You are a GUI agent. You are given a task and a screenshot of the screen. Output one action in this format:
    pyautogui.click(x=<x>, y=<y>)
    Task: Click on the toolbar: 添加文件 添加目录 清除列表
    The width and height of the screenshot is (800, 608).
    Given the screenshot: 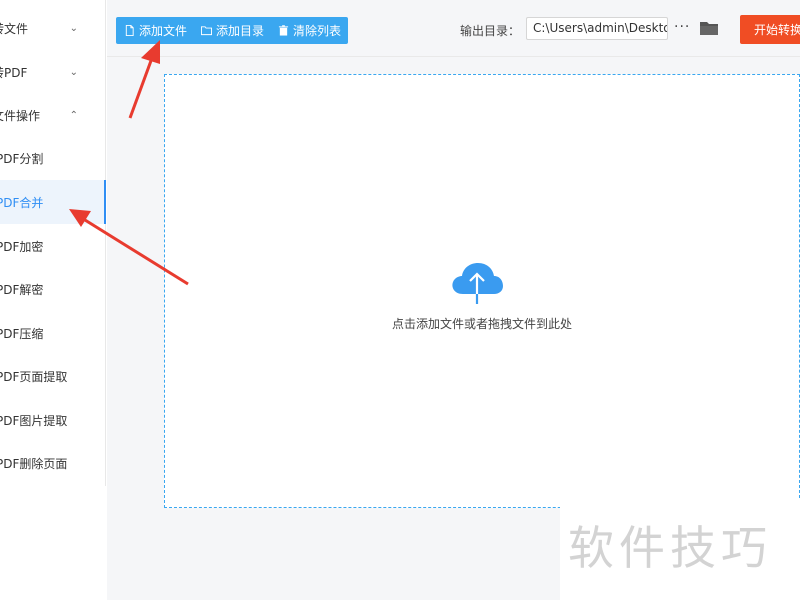 What is the action you would take?
    pyautogui.click(x=232, y=30)
    